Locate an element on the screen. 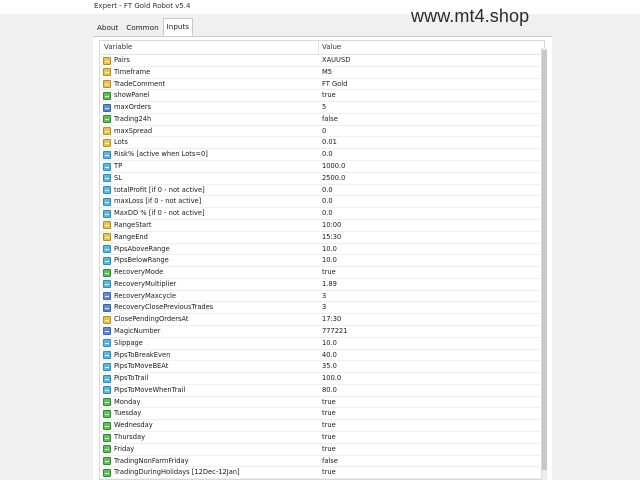 The width and height of the screenshot is (640, 480). tab-about: About is located at coordinates (107, 28).